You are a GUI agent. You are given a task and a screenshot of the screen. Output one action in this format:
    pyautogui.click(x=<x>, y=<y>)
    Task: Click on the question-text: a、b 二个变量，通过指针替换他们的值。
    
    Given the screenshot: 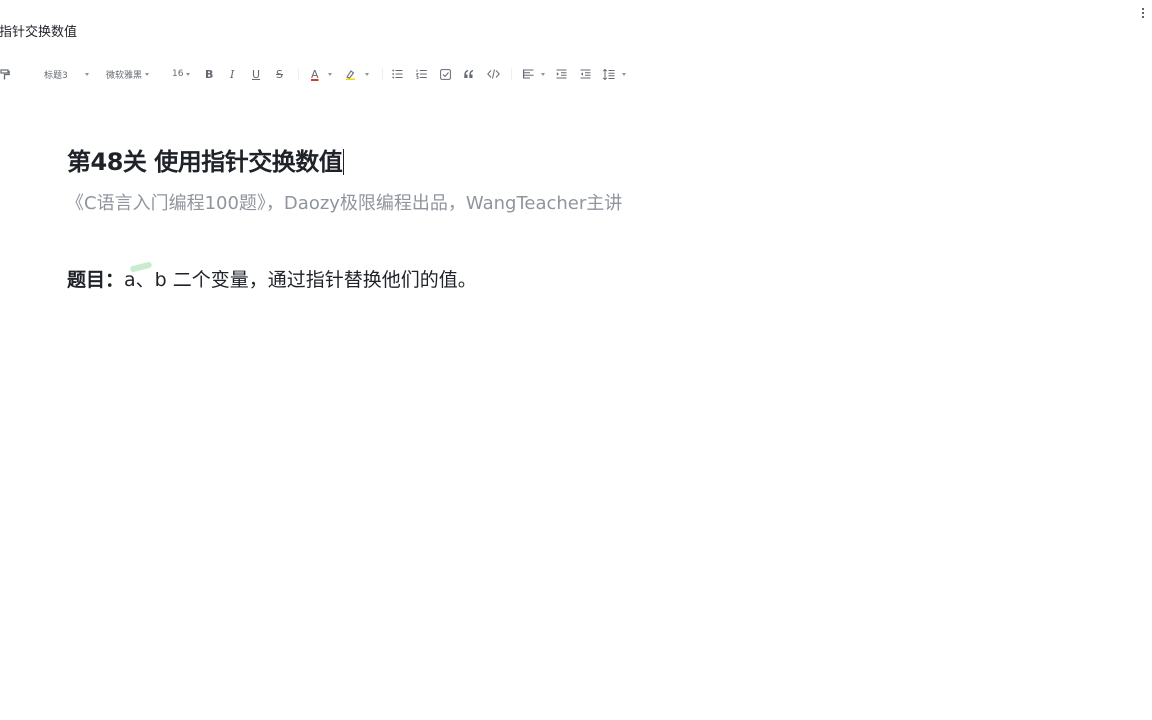 What is the action you would take?
    pyautogui.click(x=300, y=280)
    